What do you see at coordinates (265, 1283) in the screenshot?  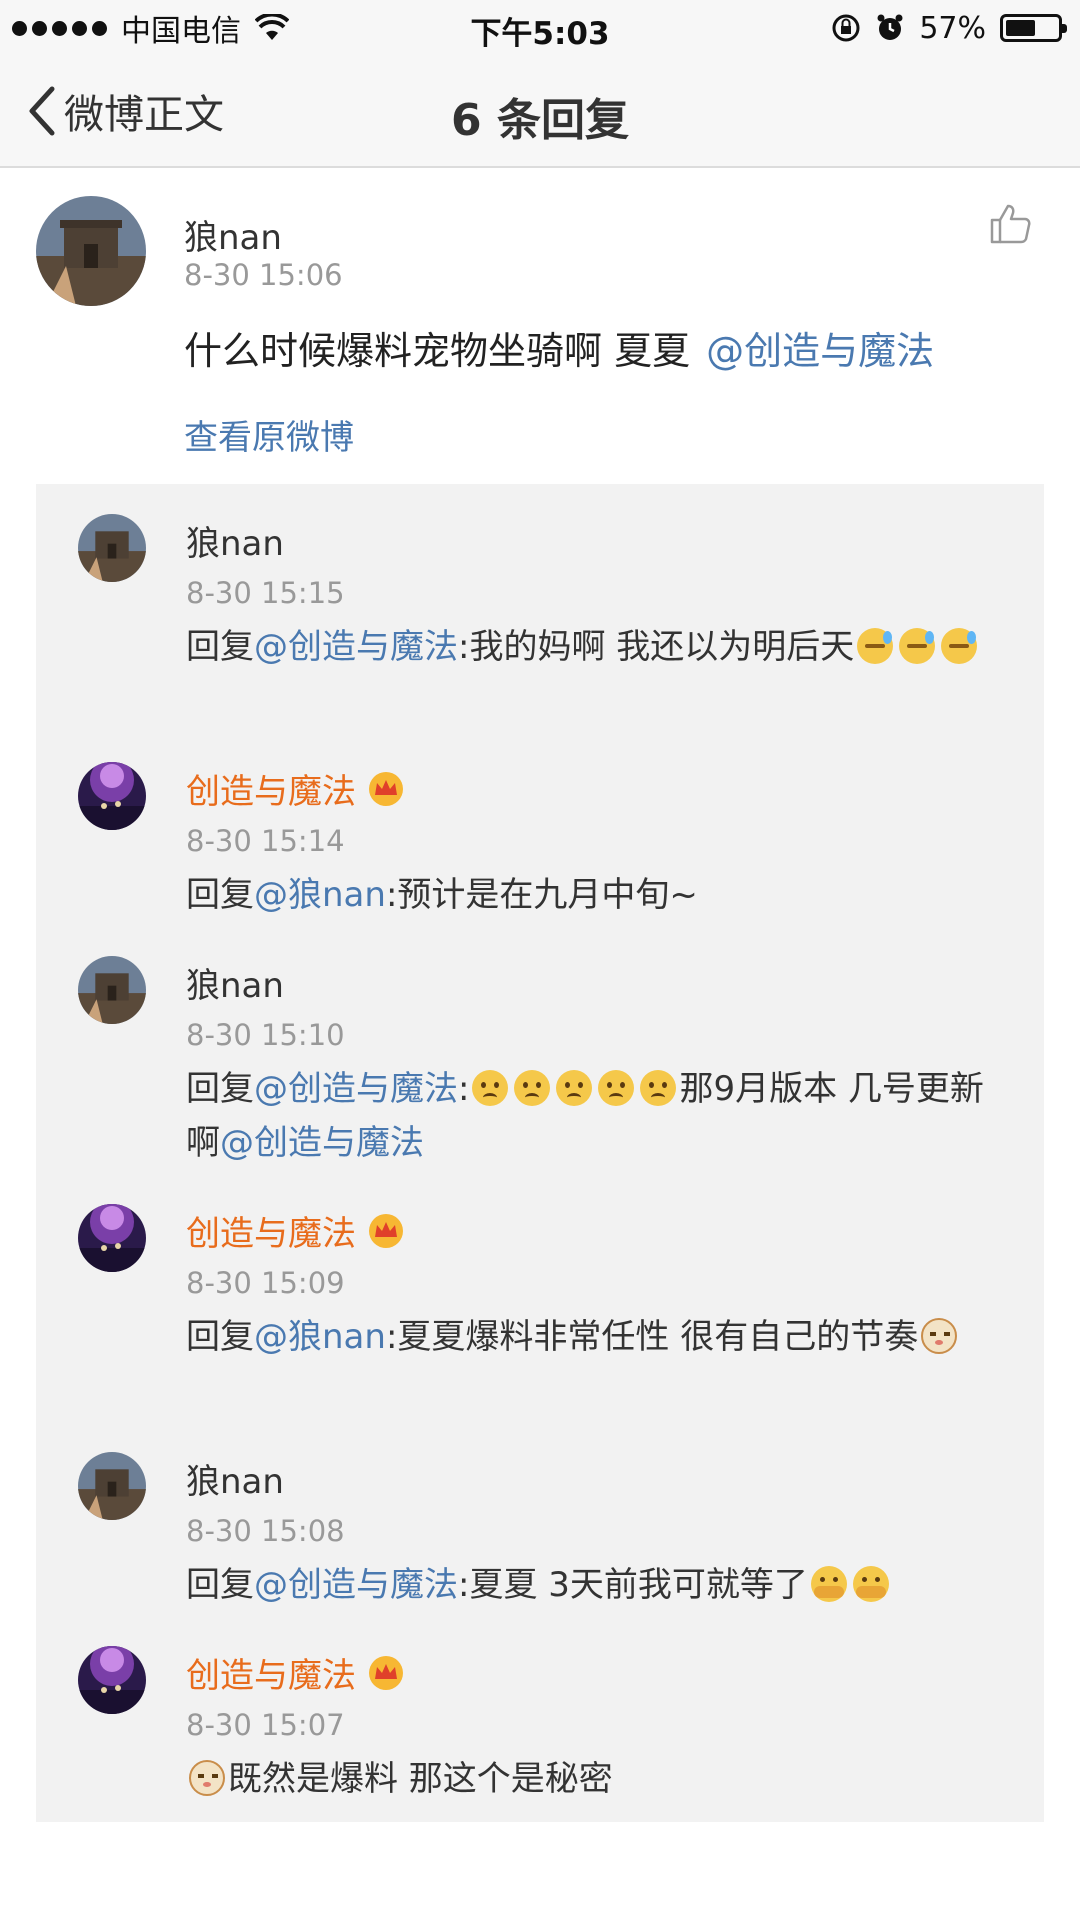 I see `reply-time: 8-30 15:09` at bounding box center [265, 1283].